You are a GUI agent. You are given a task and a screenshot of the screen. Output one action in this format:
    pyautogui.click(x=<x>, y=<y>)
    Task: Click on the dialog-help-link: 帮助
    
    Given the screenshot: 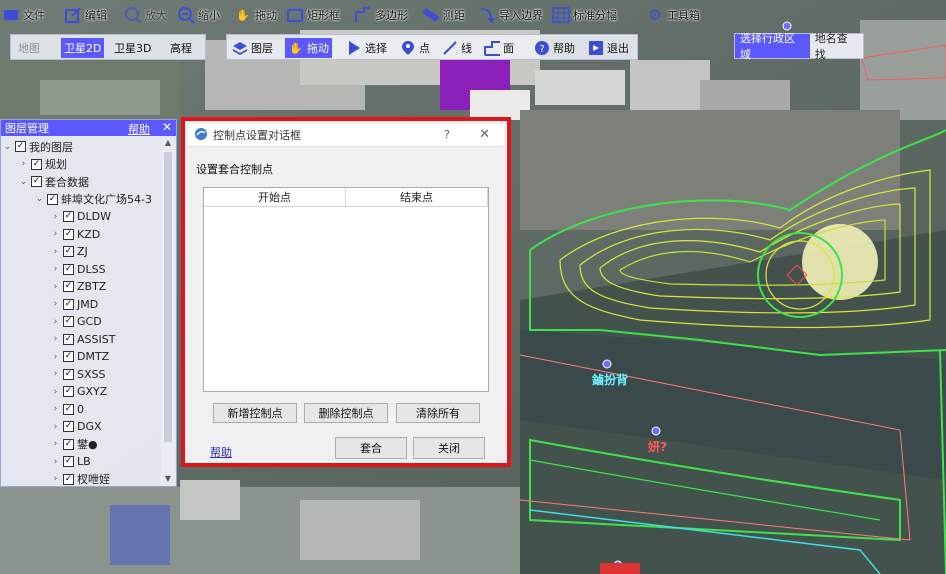 What is the action you would take?
    pyautogui.click(x=221, y=452)
    